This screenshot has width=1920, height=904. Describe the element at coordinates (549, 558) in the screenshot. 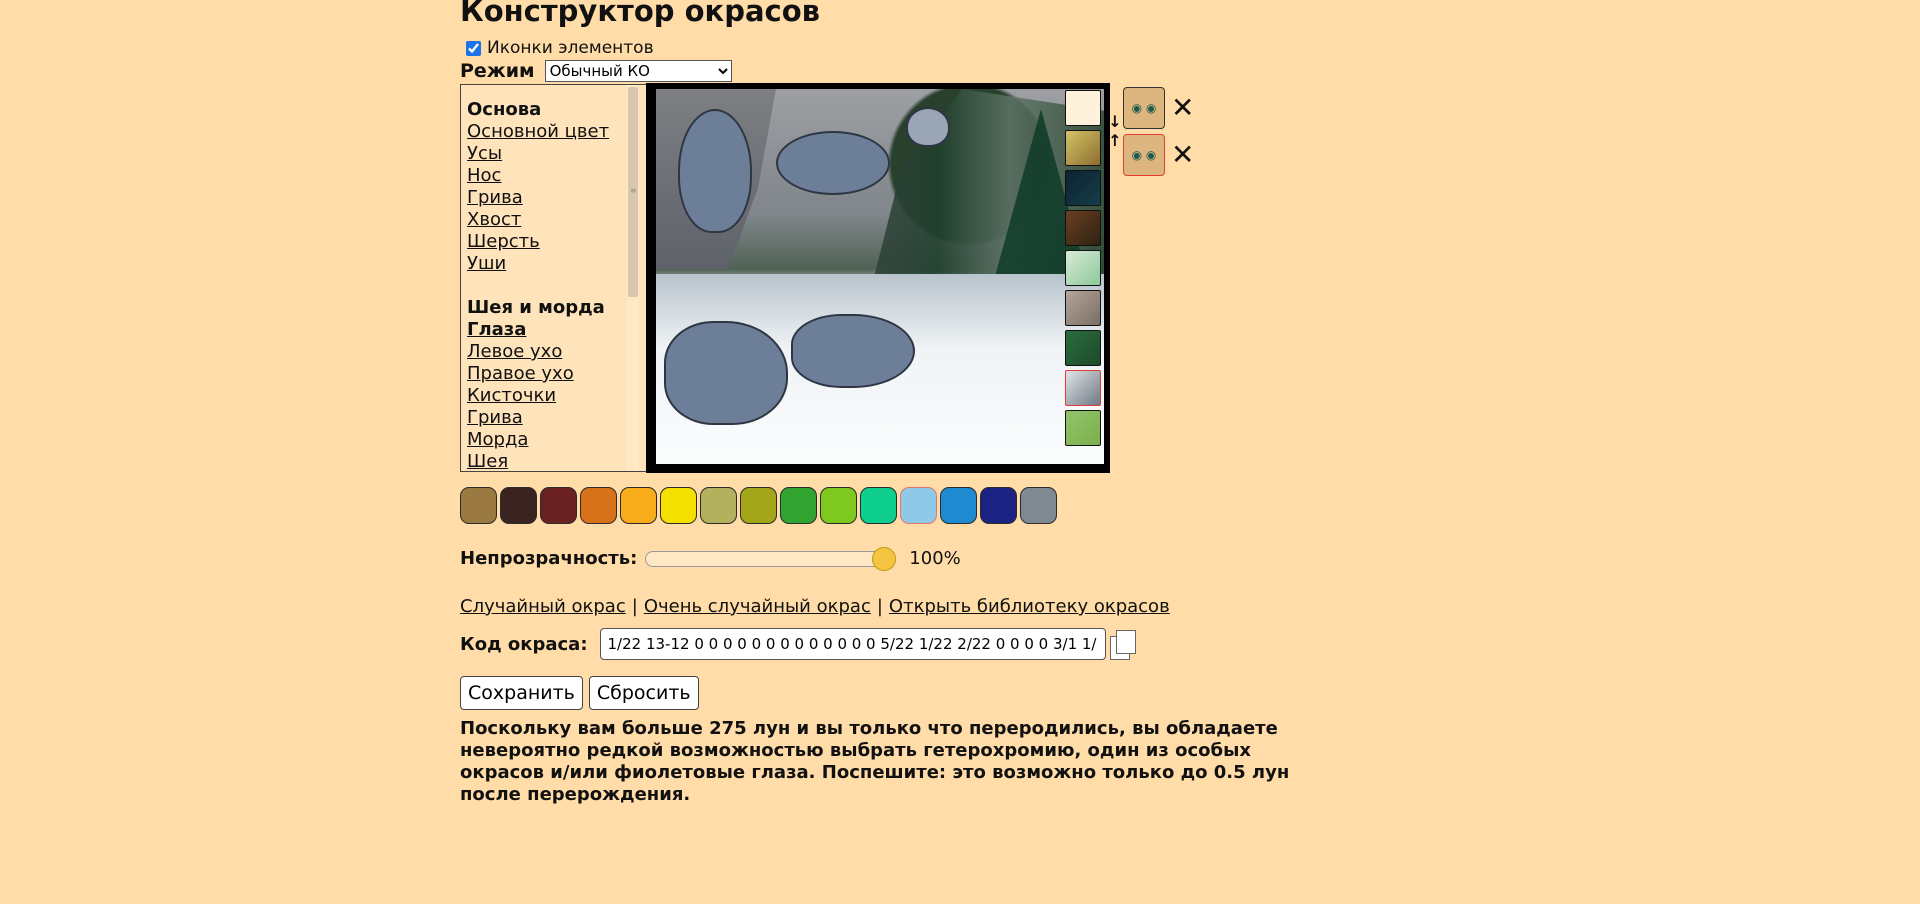

I see `opacity-label: Непрозрачность:` at that location.